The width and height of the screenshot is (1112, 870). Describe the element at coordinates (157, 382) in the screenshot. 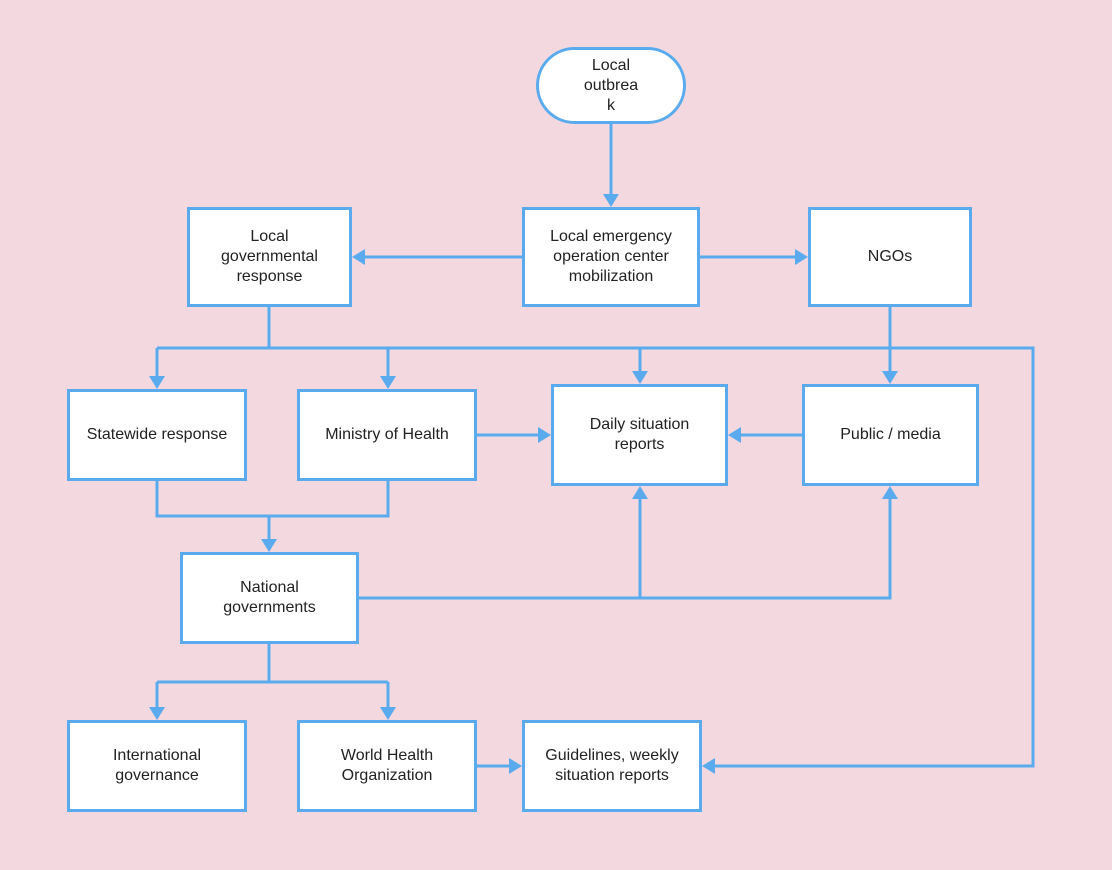

I see `arrowhead-statewide` at that location.